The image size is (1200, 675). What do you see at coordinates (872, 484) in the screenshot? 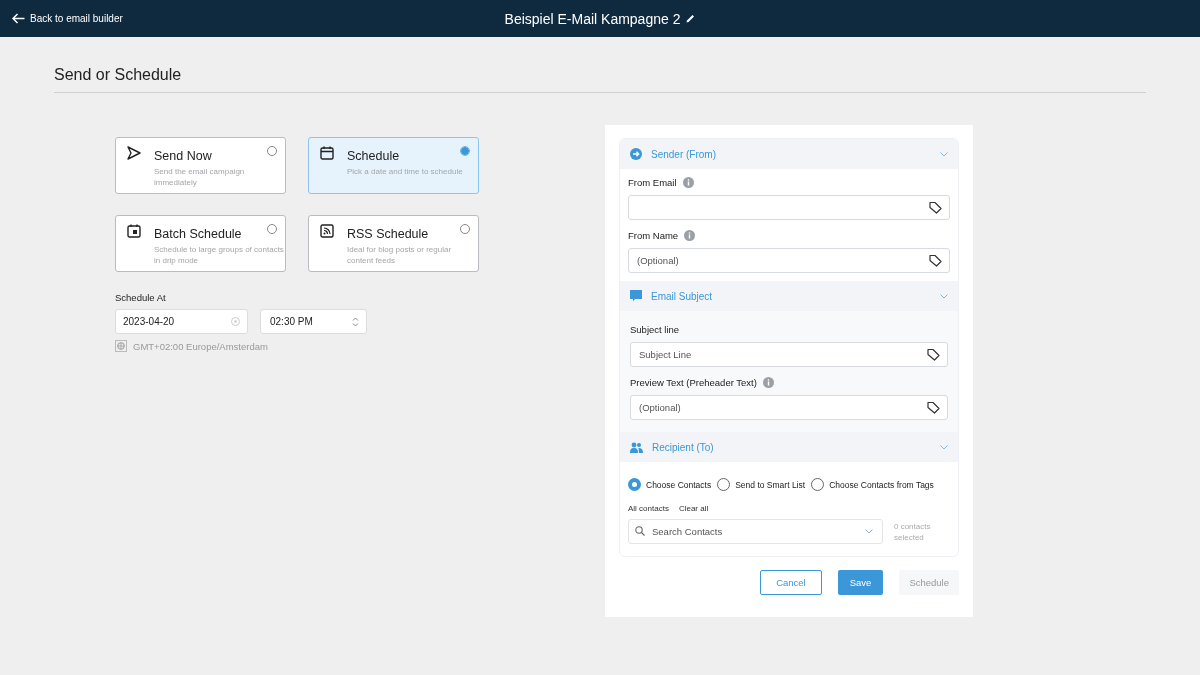
I see `radio-option: Choose Contacts from Tags` at bounding box center [872, 484].